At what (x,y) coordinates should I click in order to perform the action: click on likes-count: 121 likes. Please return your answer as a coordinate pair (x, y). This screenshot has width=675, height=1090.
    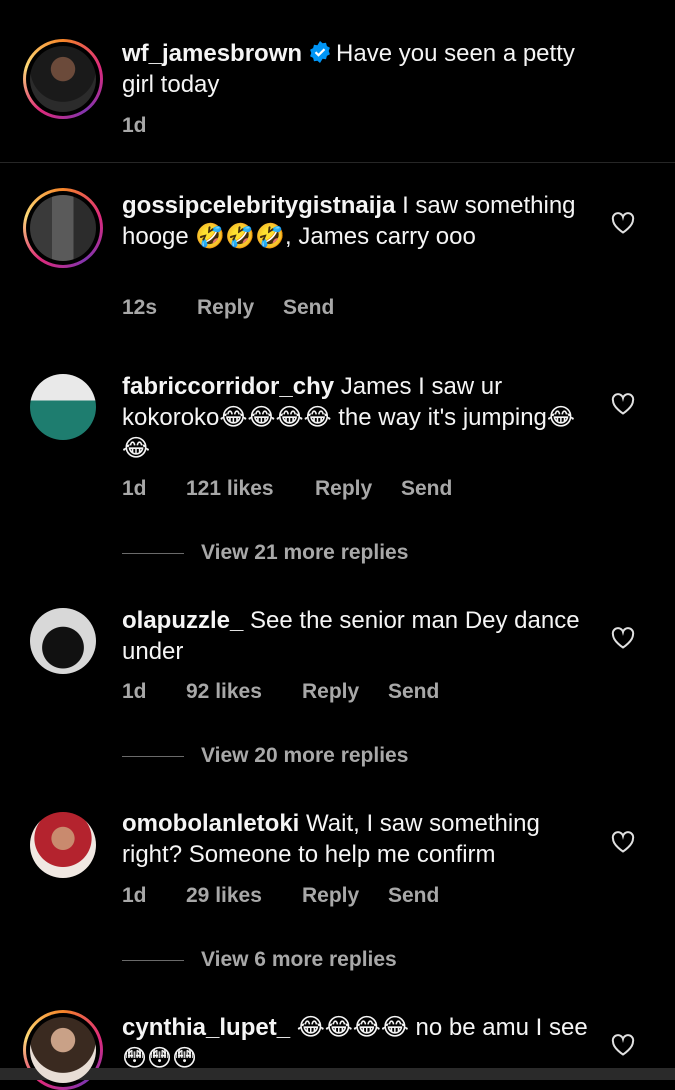
    Looking at the image, I should click on (230, 489).